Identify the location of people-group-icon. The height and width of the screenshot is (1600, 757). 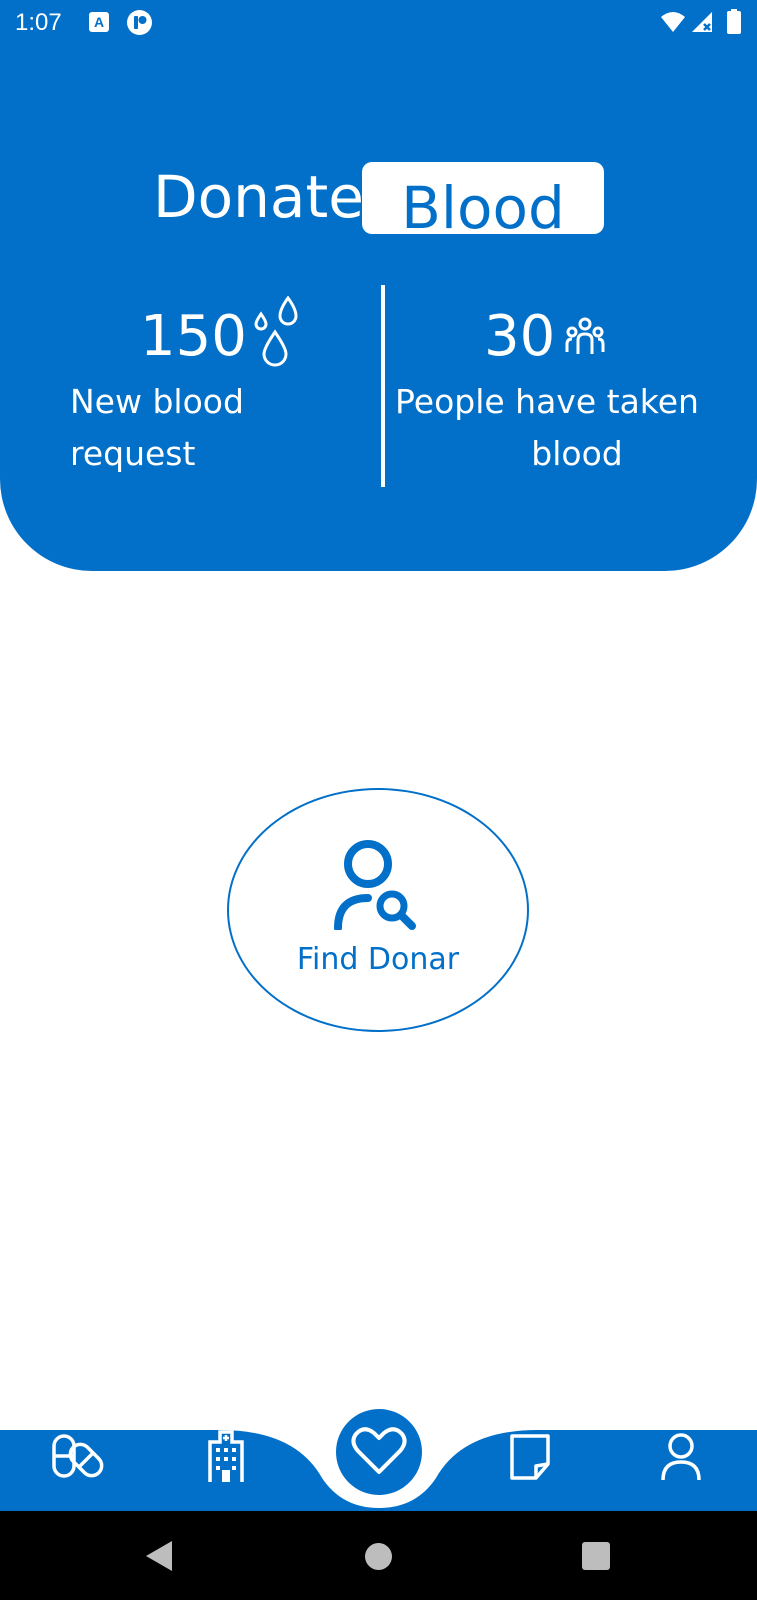
(585, 335).